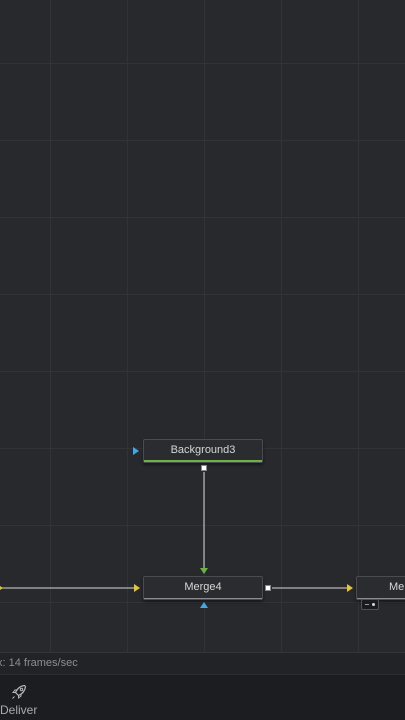 Image resolution: width=405 pixels, height=720 pixels. What do you see at coordinates (268, 588) in the screenshot?
I see `merge4-output-port` at bounding box center [268, 588].